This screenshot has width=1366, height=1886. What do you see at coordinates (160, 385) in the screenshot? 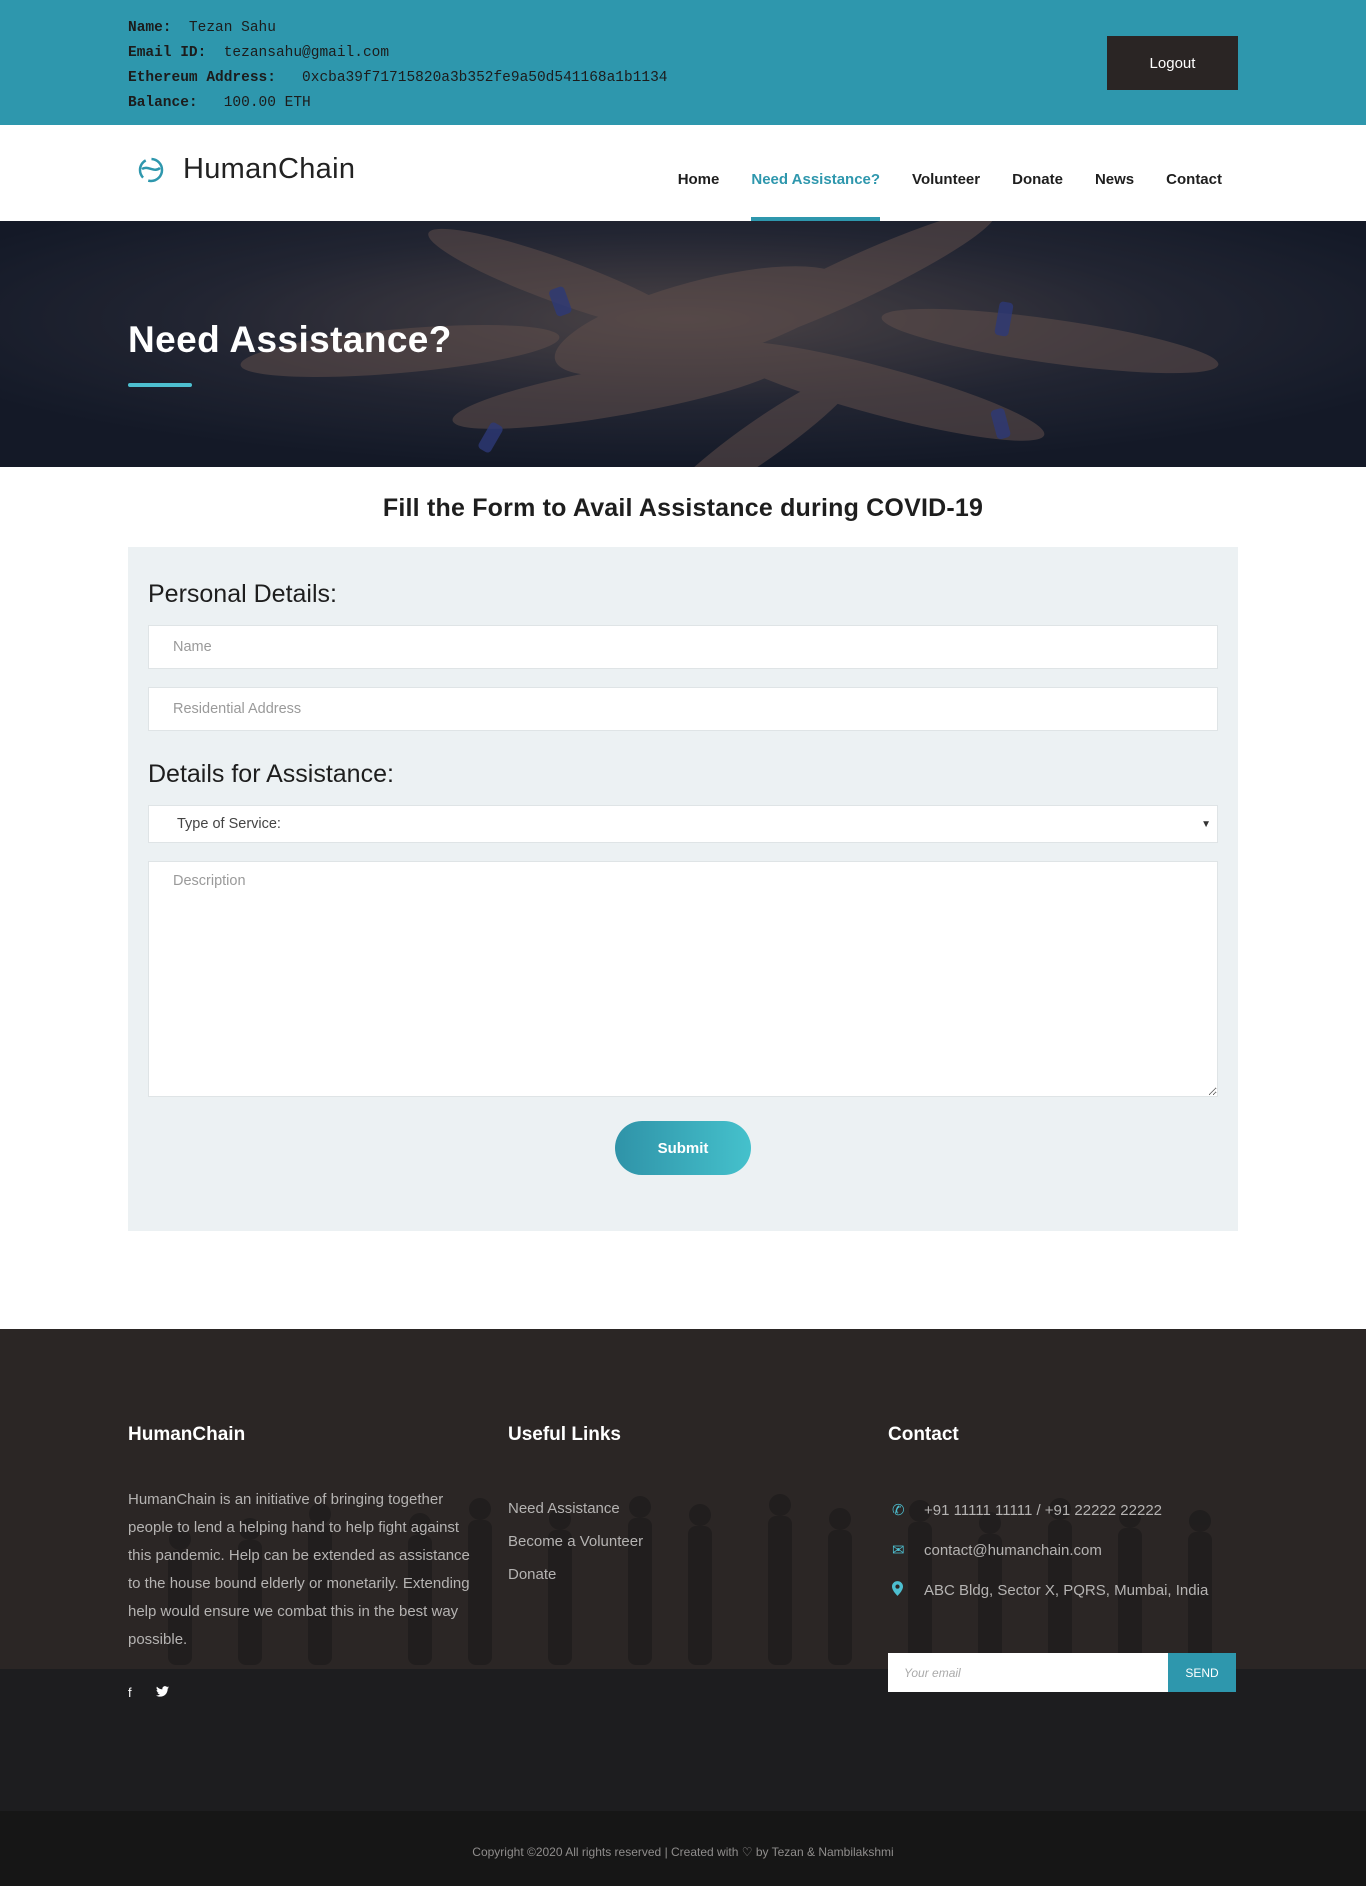
I see `title-underline` at bounding box center [160, 385].